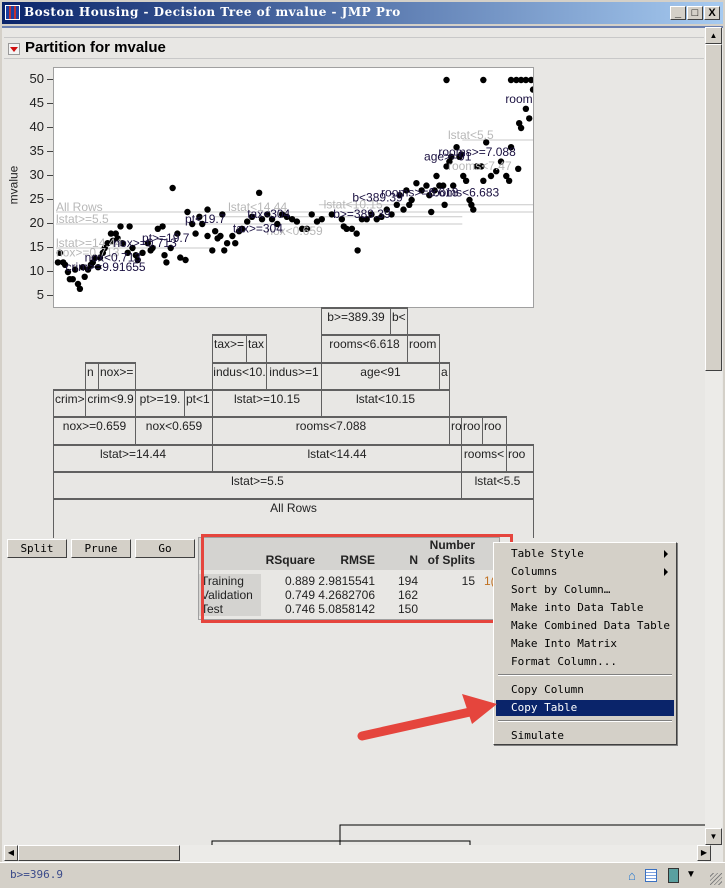  What do you see at coordinates (713, 207) in the screenshot?
I see `vertical-scroll-thumb` at bounding box center [713, 207].